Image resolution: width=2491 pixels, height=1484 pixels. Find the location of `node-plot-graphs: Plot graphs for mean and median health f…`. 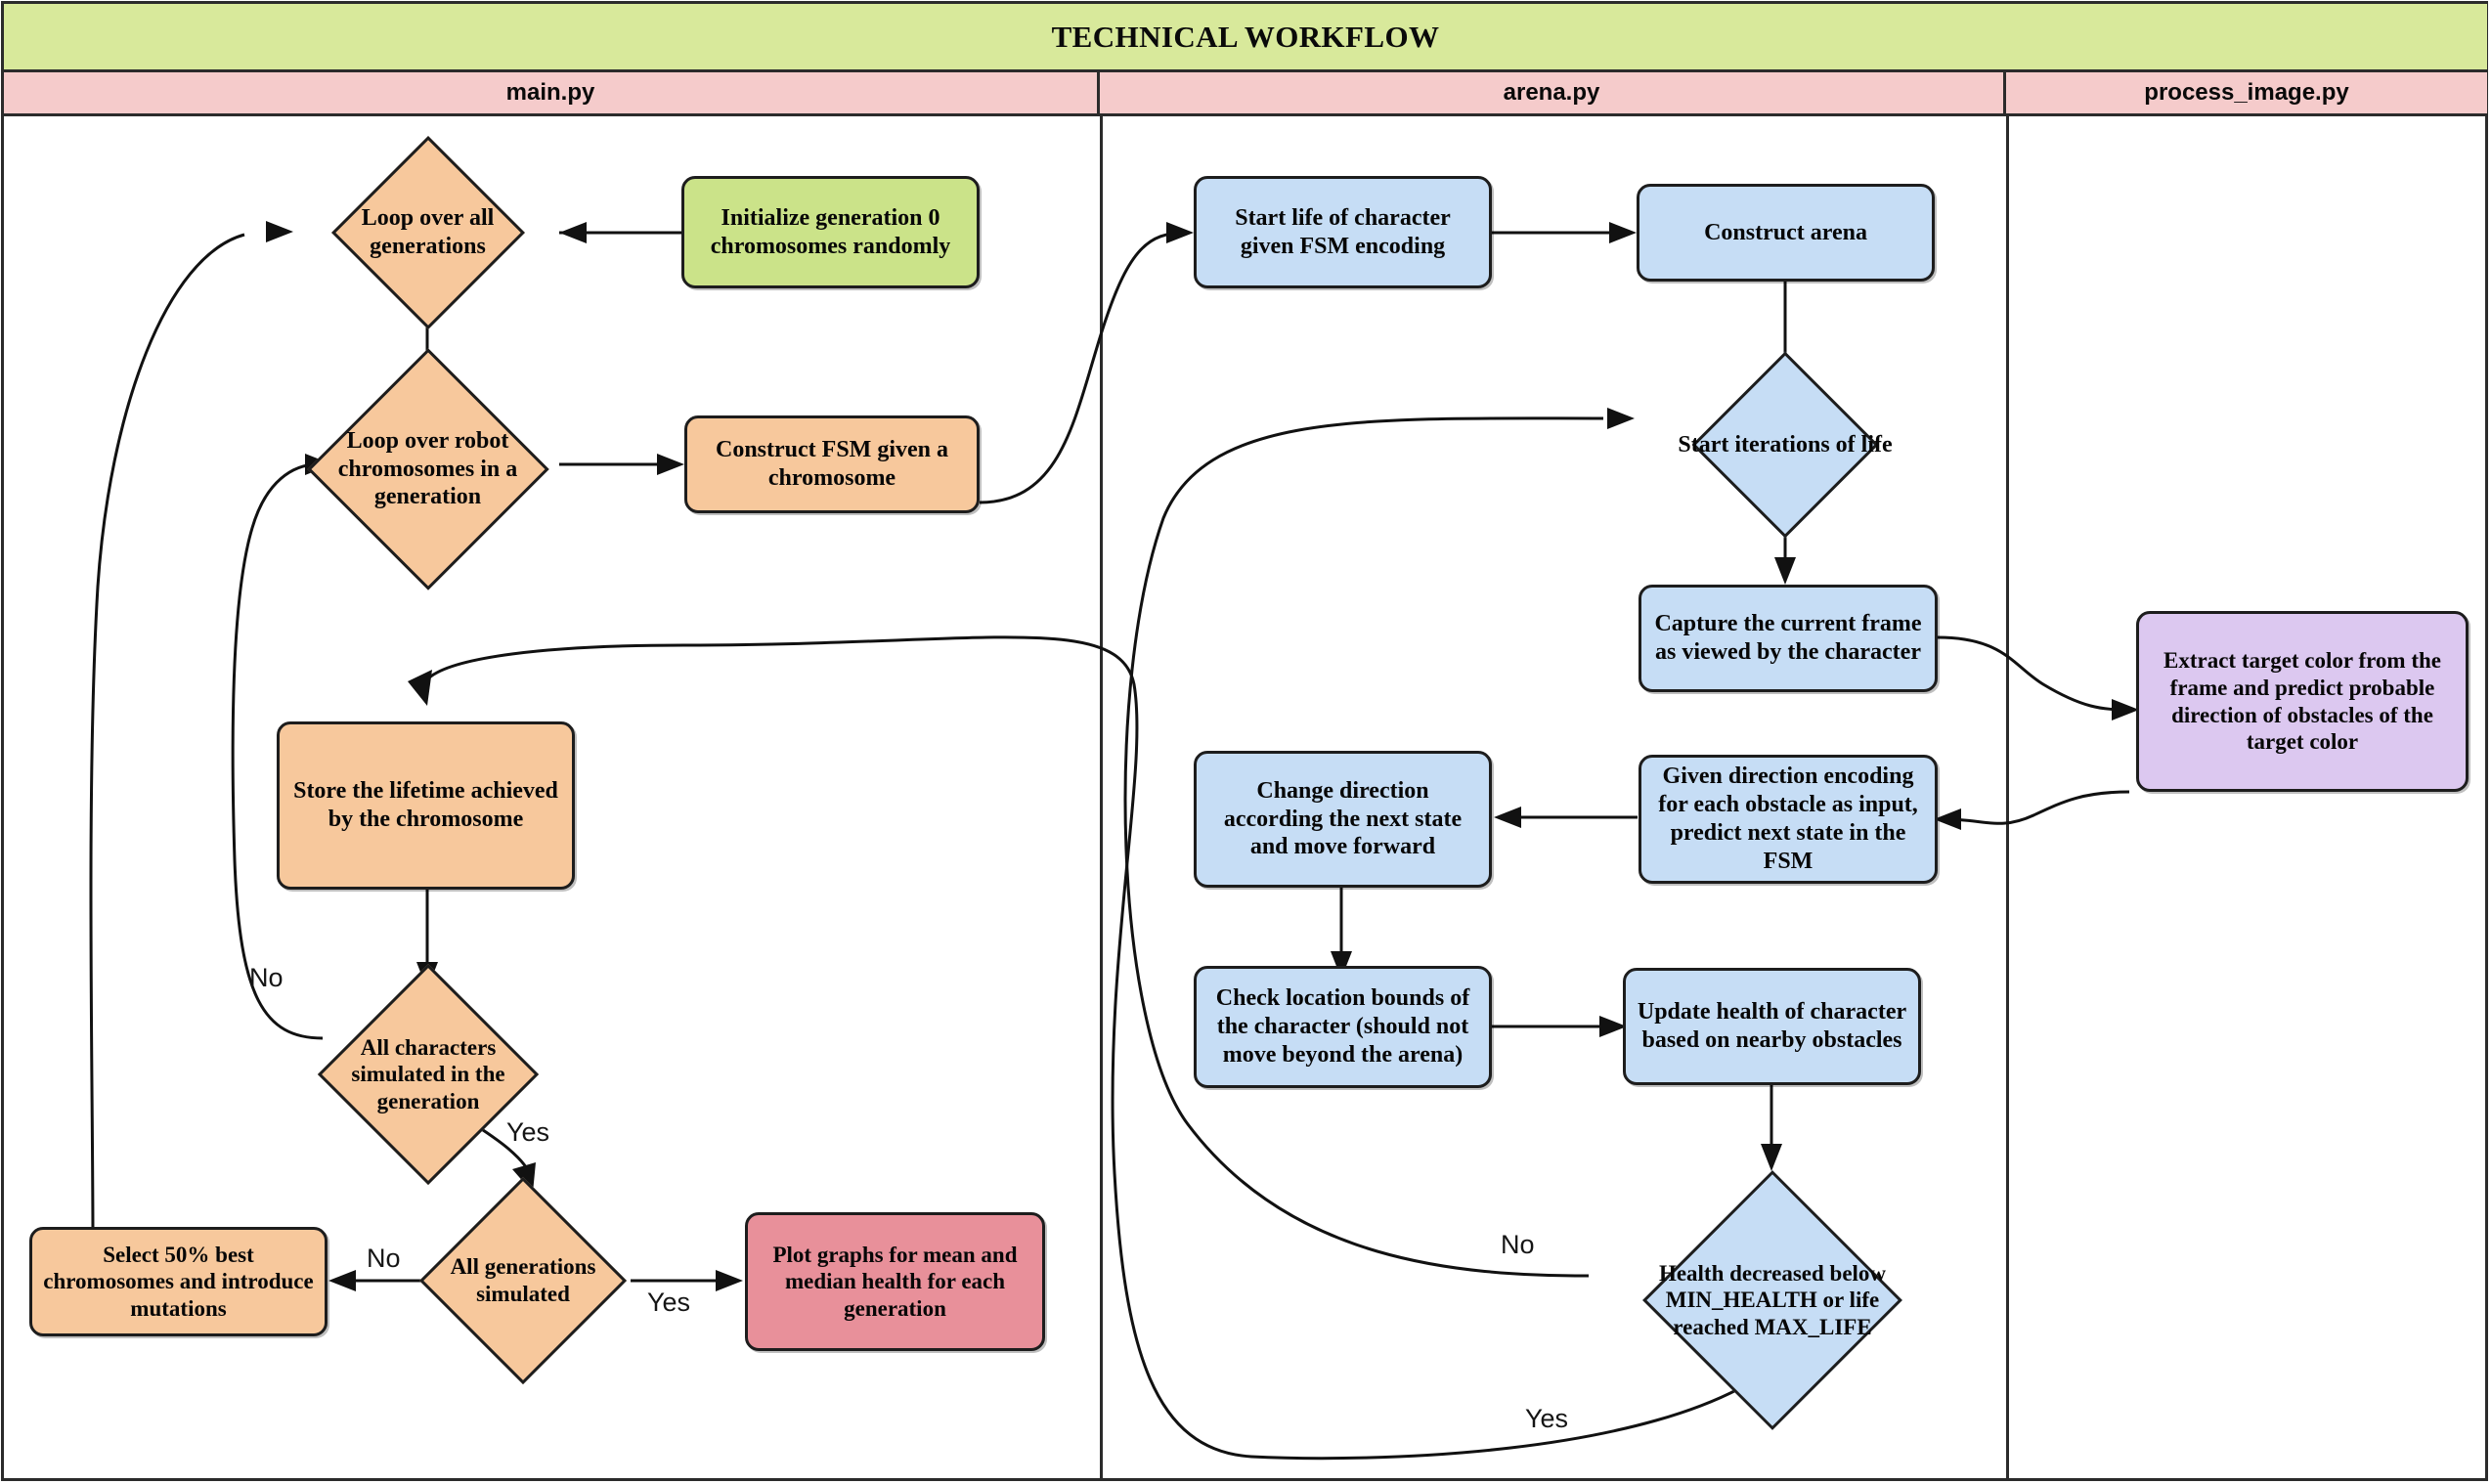

node-plot-graphs: Plot graphs for mean and median health f… is located at coordinates (895, 1281).